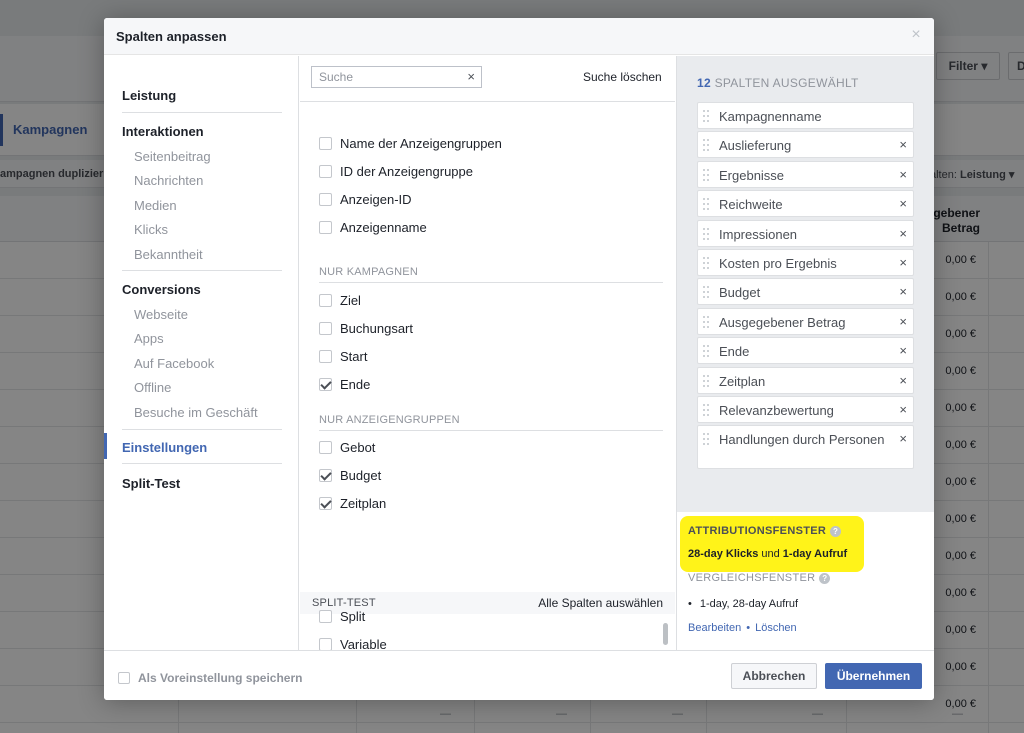  Describe the element at coordinates (782, 322) in the screenshot. I see `selected-column-label: Ausgegebener Betrag` at that location.